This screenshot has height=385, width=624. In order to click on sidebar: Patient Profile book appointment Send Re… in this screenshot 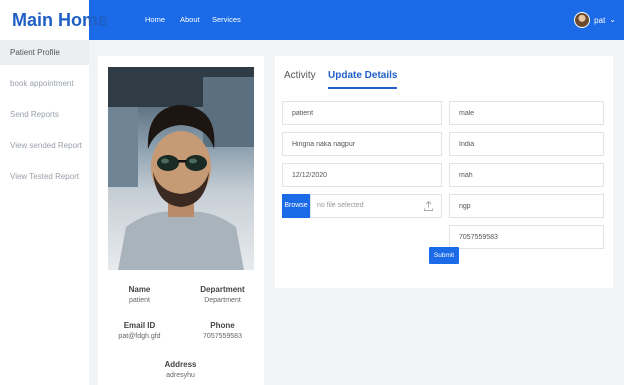, I will do `click(44, 212)`.